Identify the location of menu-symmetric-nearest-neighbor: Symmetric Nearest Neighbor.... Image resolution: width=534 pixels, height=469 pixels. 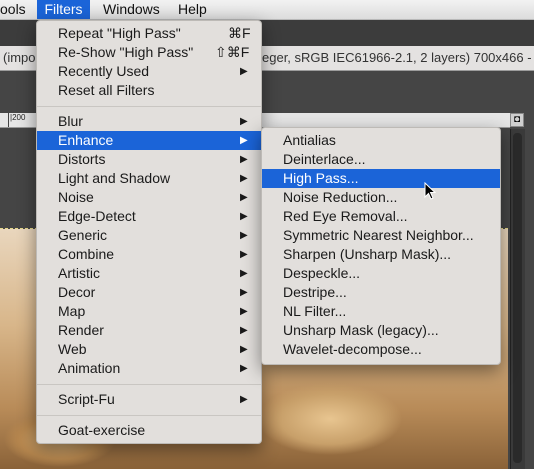
(381, 235).